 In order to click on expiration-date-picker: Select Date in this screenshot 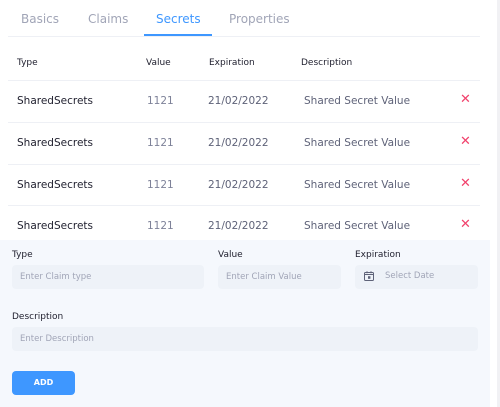, I will do `click(416, 277)`.